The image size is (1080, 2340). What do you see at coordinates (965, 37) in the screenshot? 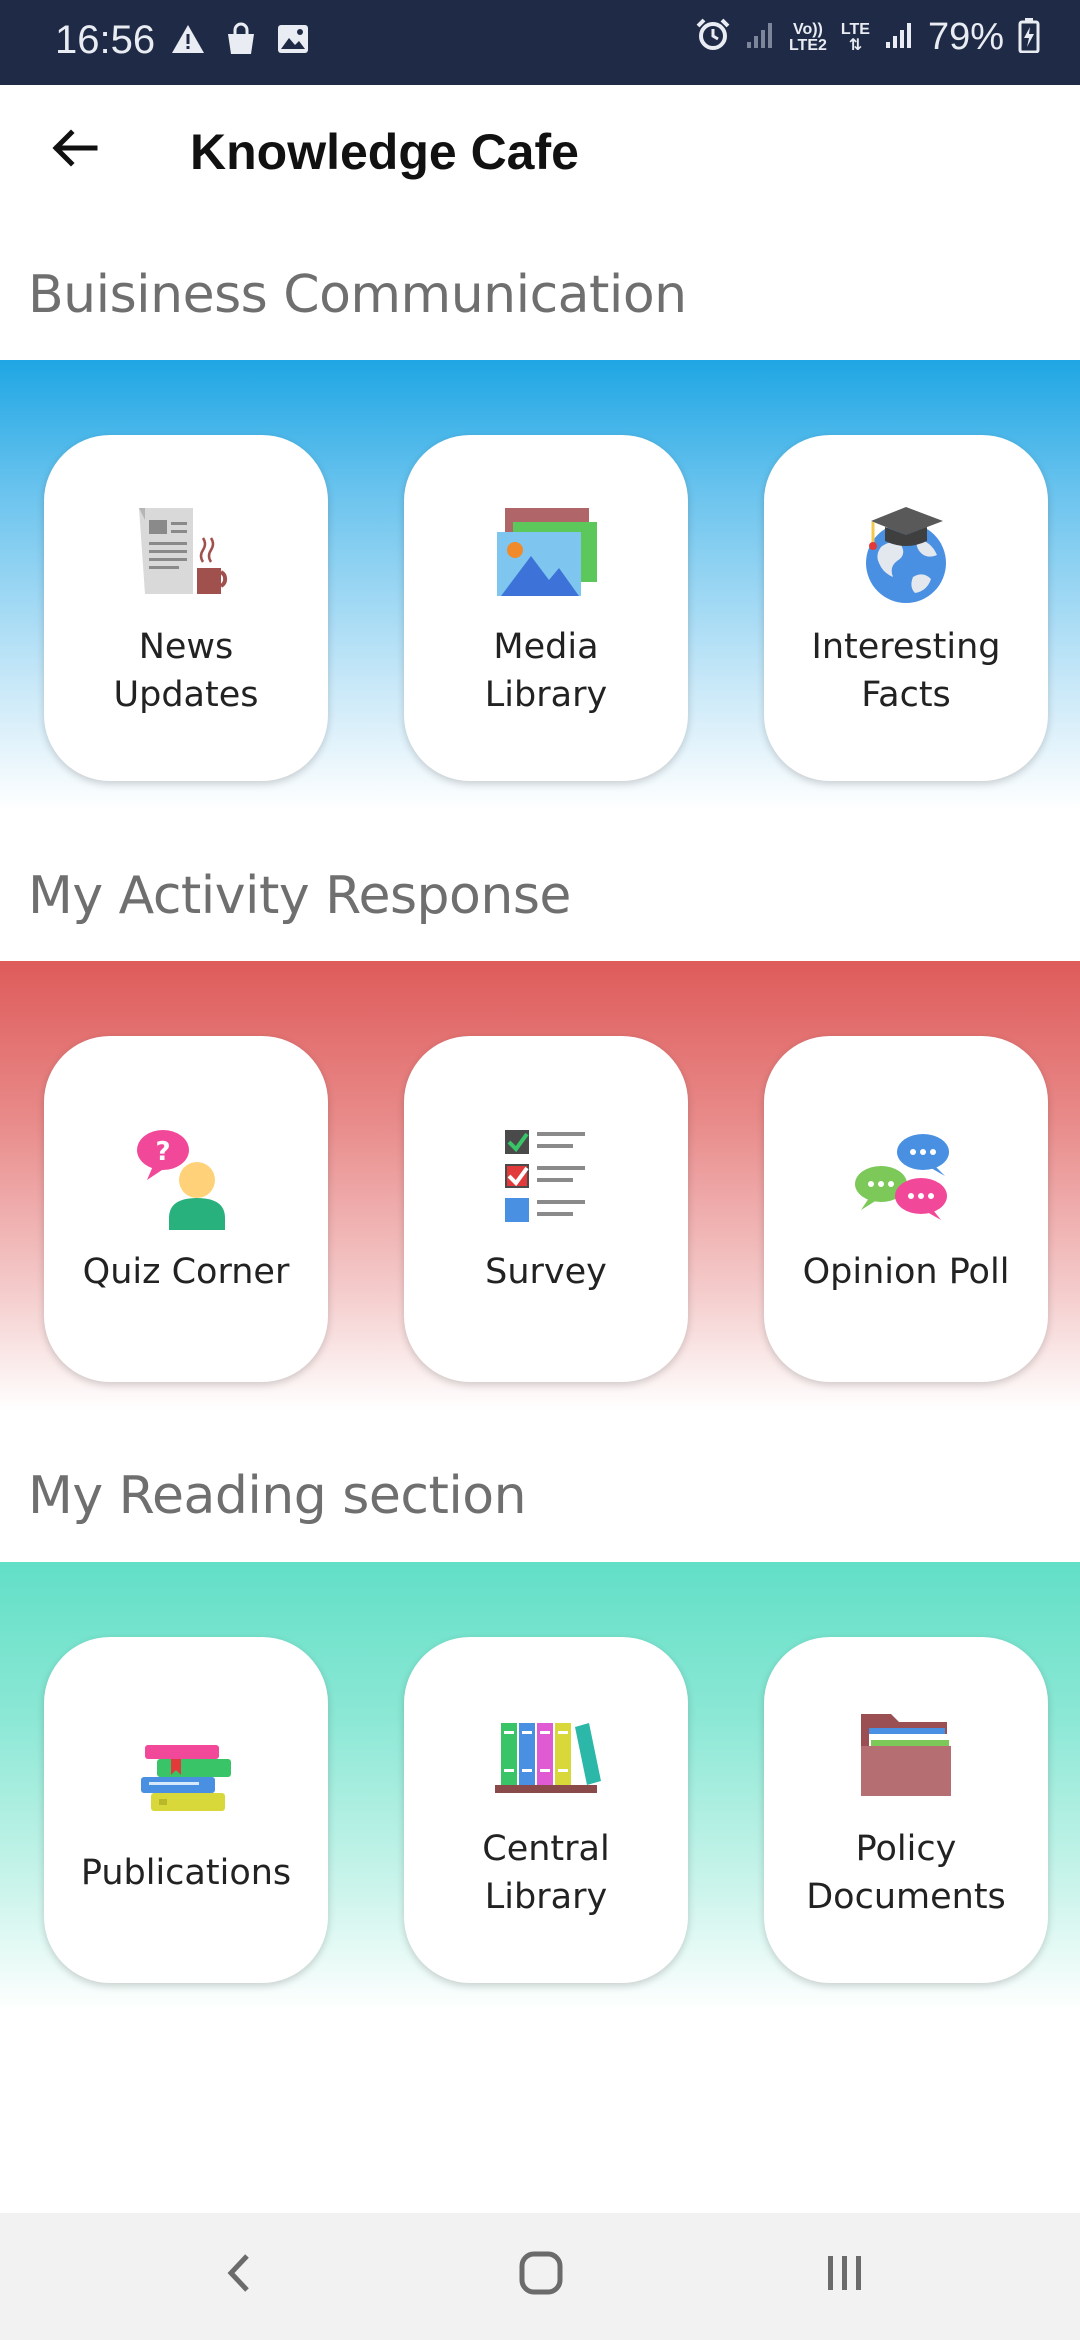
I see `battery-percent: 79%` at bounding box center [965, 37].